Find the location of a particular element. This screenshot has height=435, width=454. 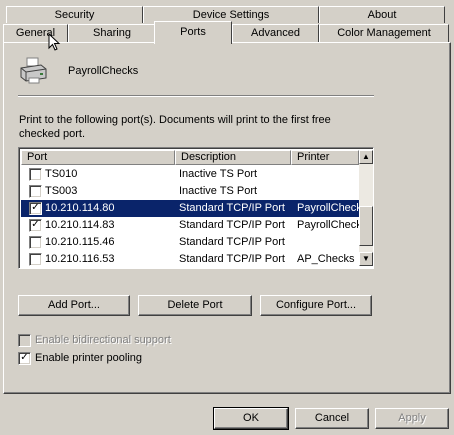

apply-button: Apply is located at coordinates (412, 418).